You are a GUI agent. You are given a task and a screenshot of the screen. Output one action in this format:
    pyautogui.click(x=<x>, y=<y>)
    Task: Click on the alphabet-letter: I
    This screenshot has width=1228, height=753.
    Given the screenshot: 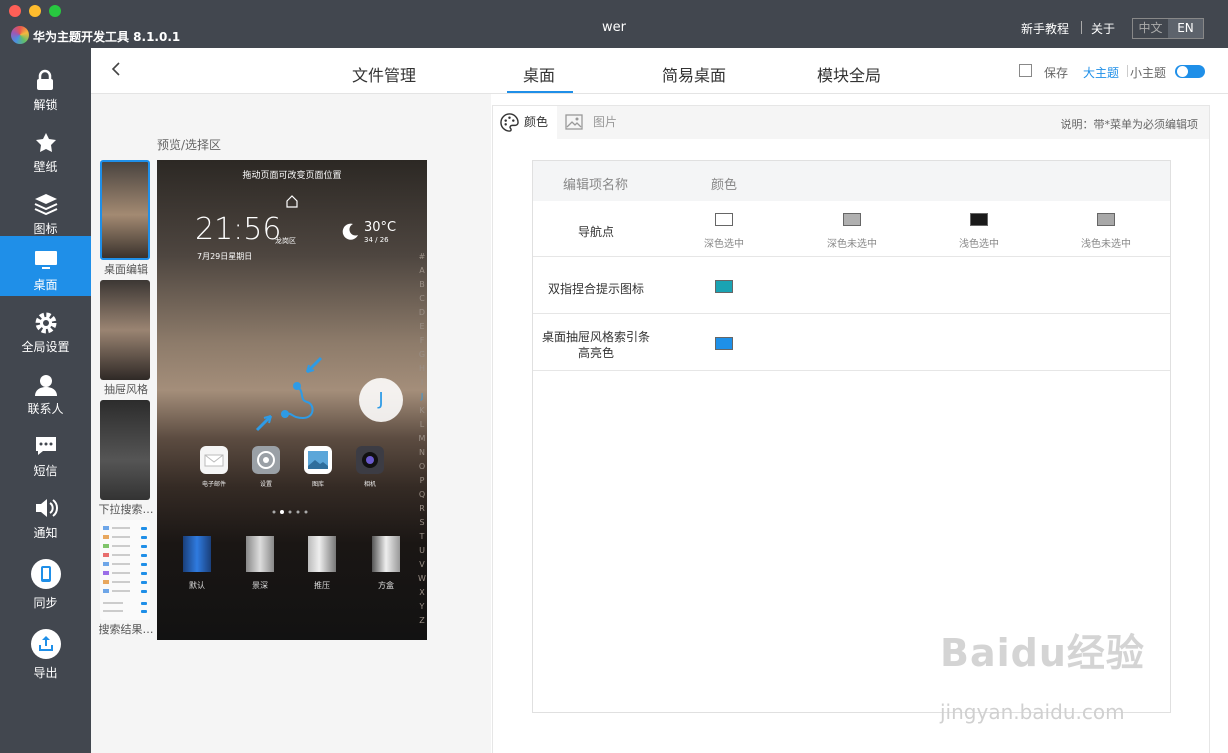 What is the action you would take?
    pyautogui.click(x=422, y=383)
    